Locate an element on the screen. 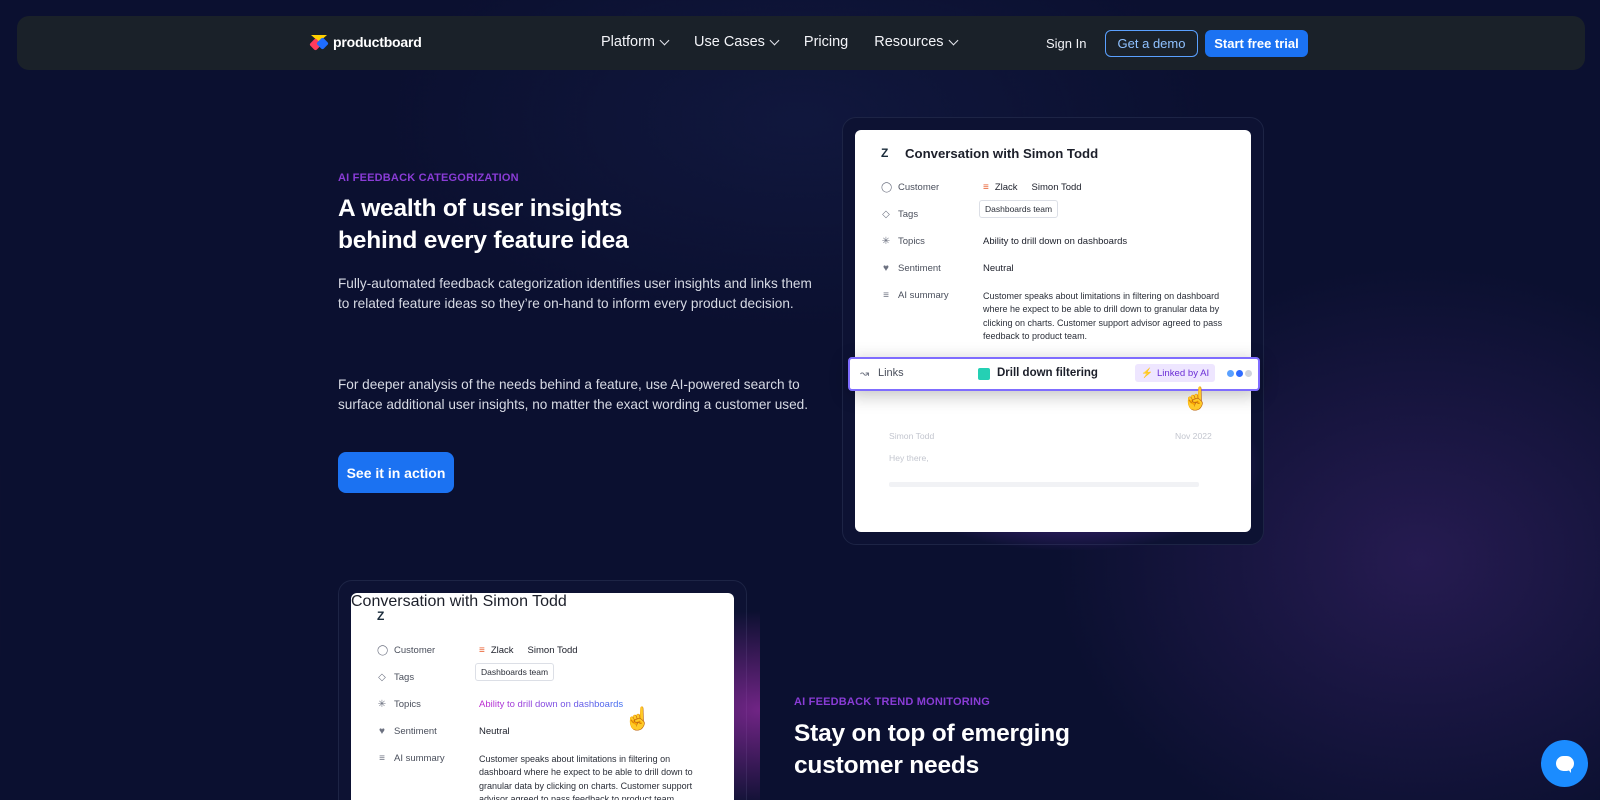 The image size is (1600, 800). message-text: Hey there, is located at coordinates (909, 458).